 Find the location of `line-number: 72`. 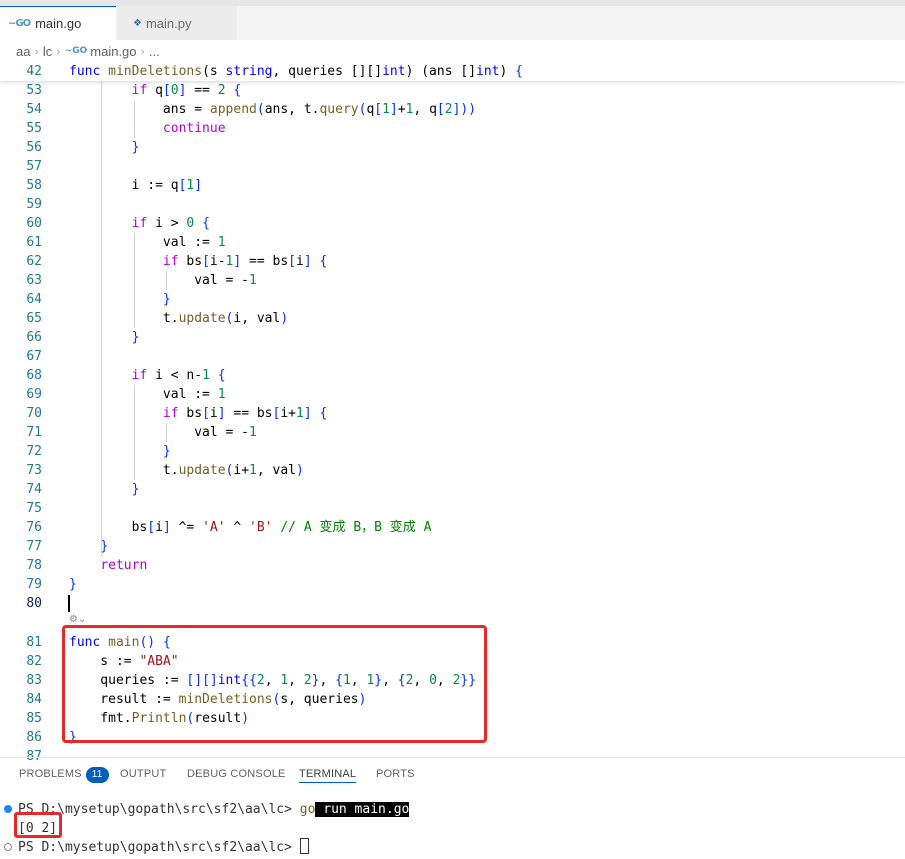

line-number: 72 is located at coordinates (34, 451).